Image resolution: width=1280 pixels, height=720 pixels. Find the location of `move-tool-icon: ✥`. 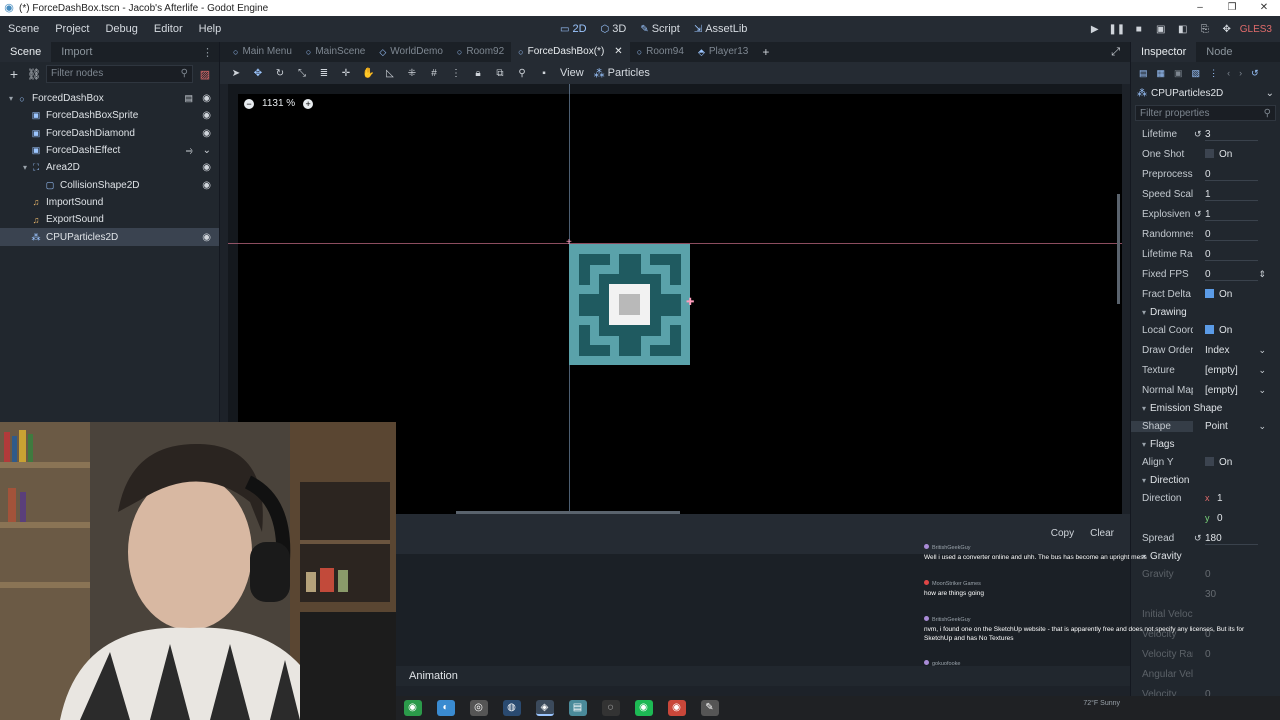

move-tool-icon: ✥ is located at coordinates (258, 73).